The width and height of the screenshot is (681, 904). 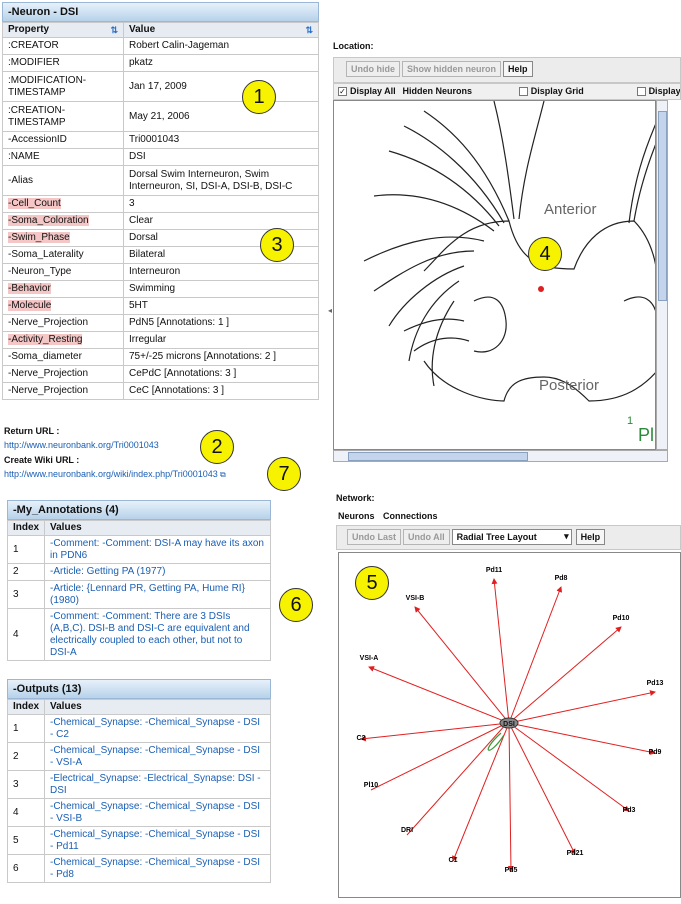 I want to click on undo-all-button: Undo All, so click(x=426, y=537).